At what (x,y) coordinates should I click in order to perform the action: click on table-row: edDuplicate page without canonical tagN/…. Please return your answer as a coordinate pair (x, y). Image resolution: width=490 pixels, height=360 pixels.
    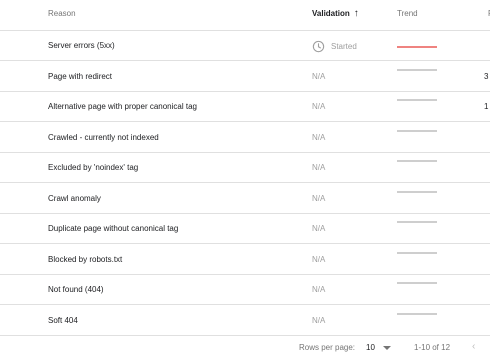
    Looking at the image, I should click on (245, 229).